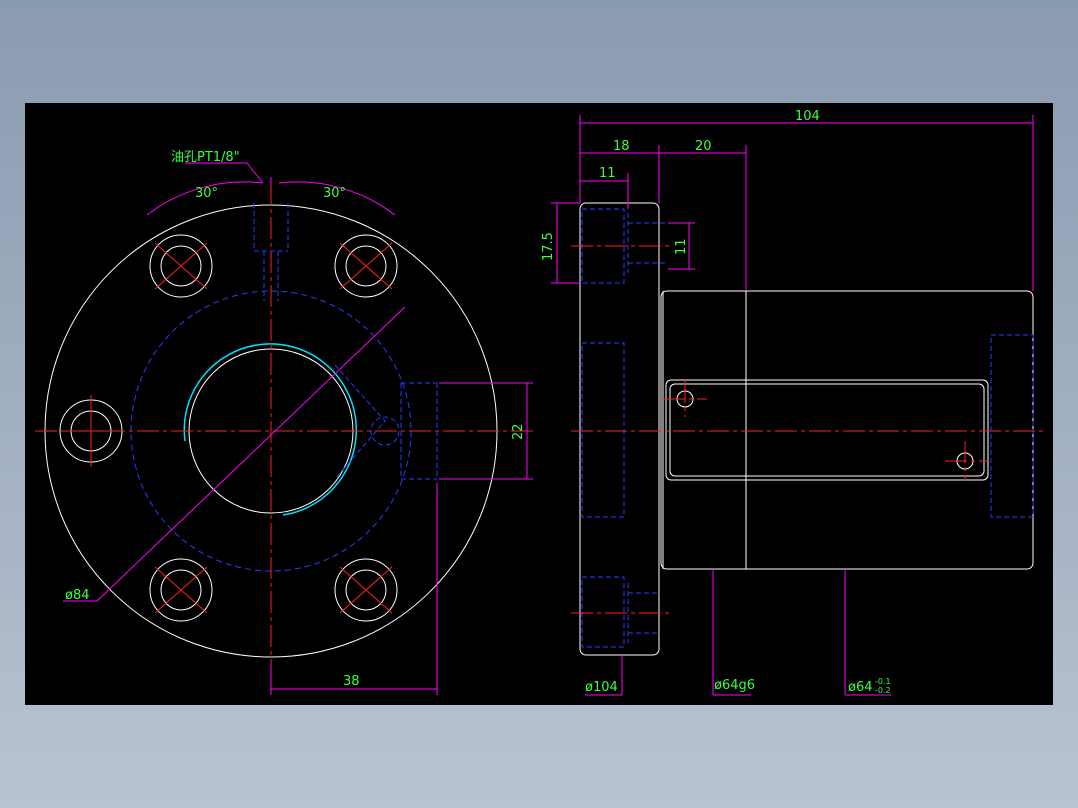  Describe the element at coordinates (860, 687) in the screenshot. I see `body-diameter-label: ø64` at that location.